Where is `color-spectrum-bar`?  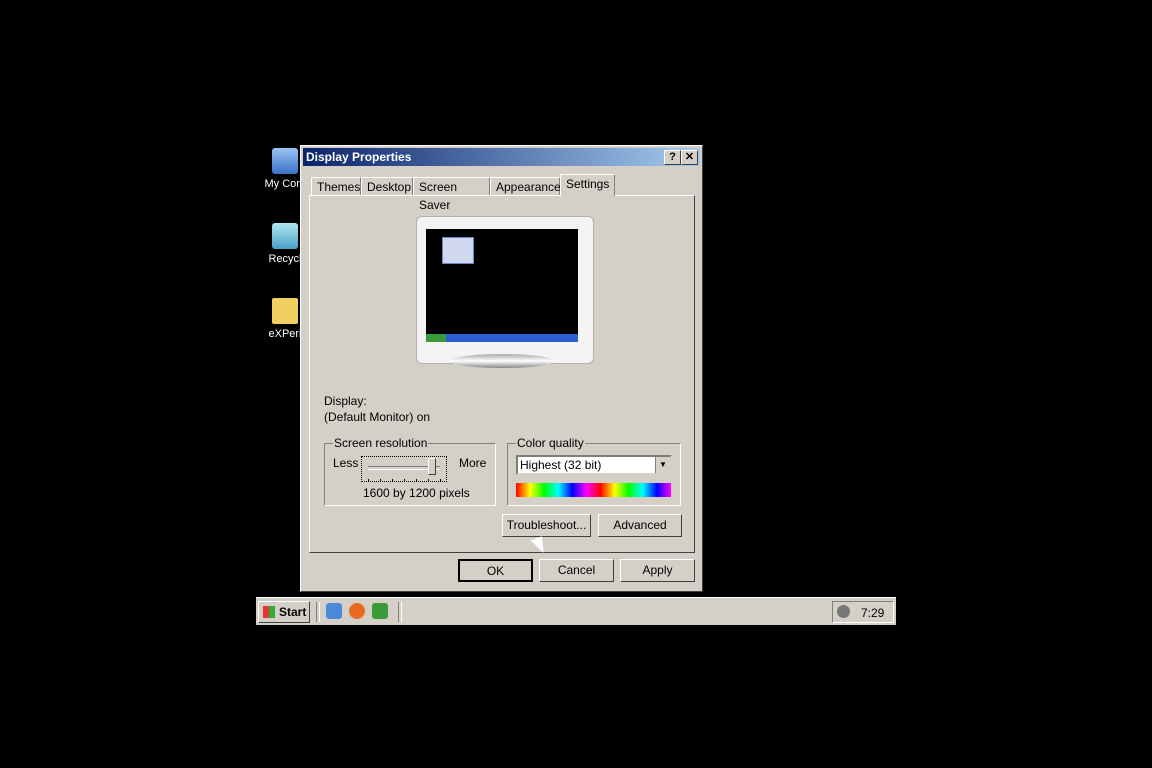 color-spectrum-bar is located at coordinates (593, 490).